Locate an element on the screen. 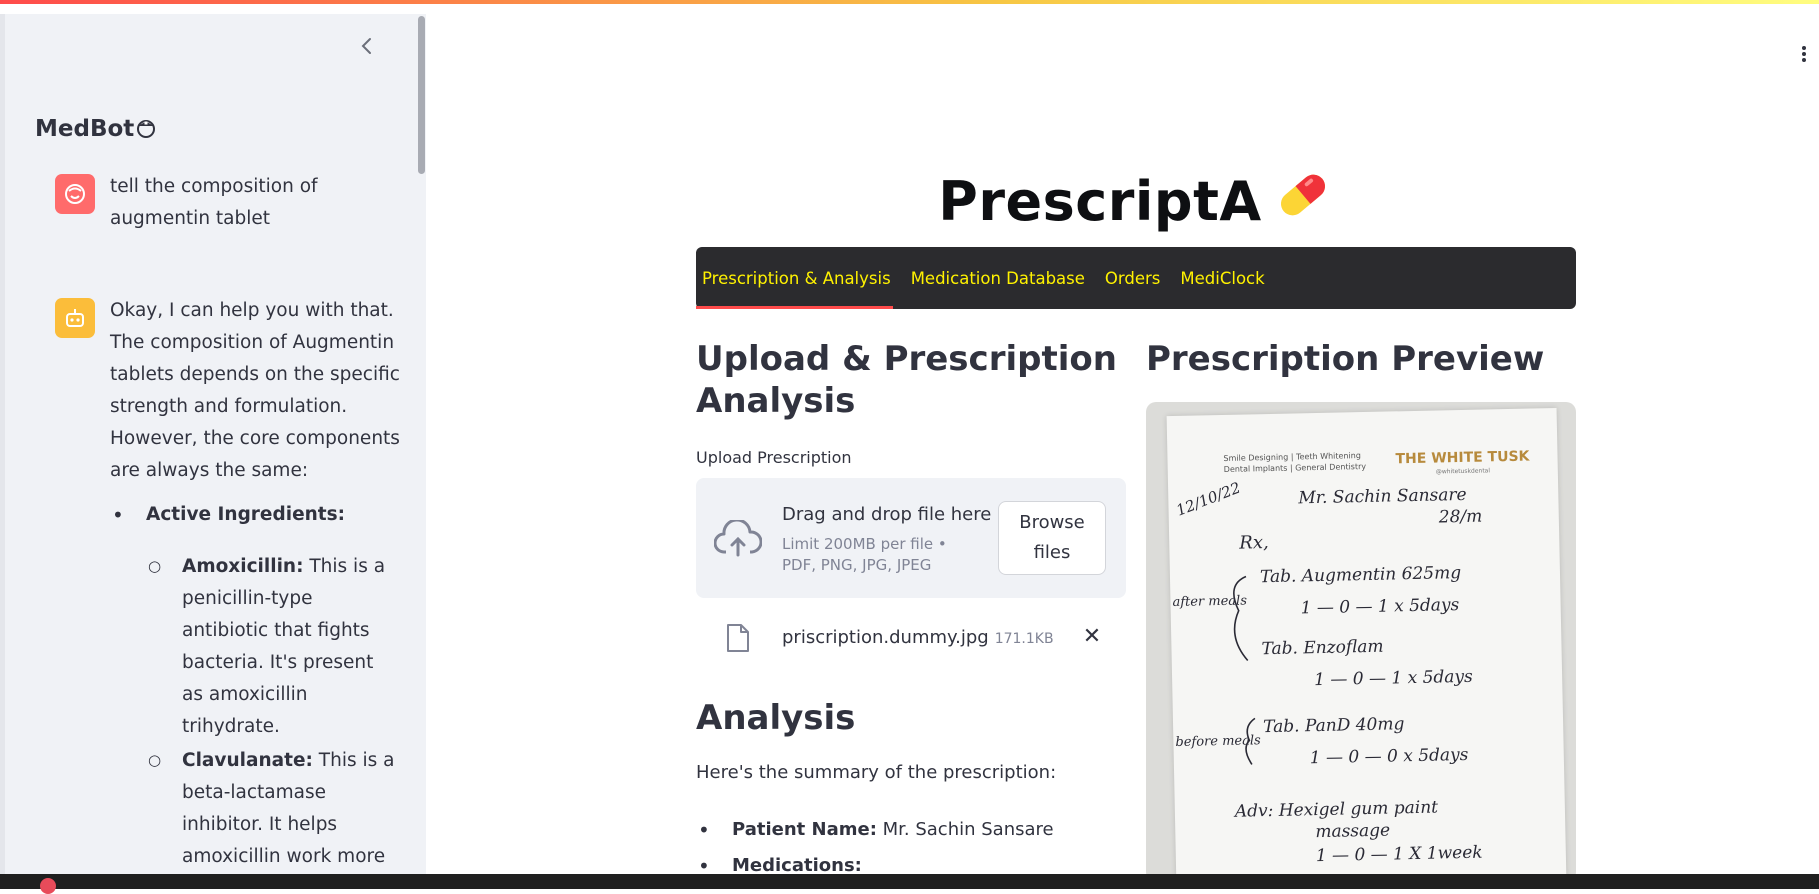 Image resolution: width=1819 pixels, height=894 pixels. bot-avatar-icon is located at coordinates (75, 318).